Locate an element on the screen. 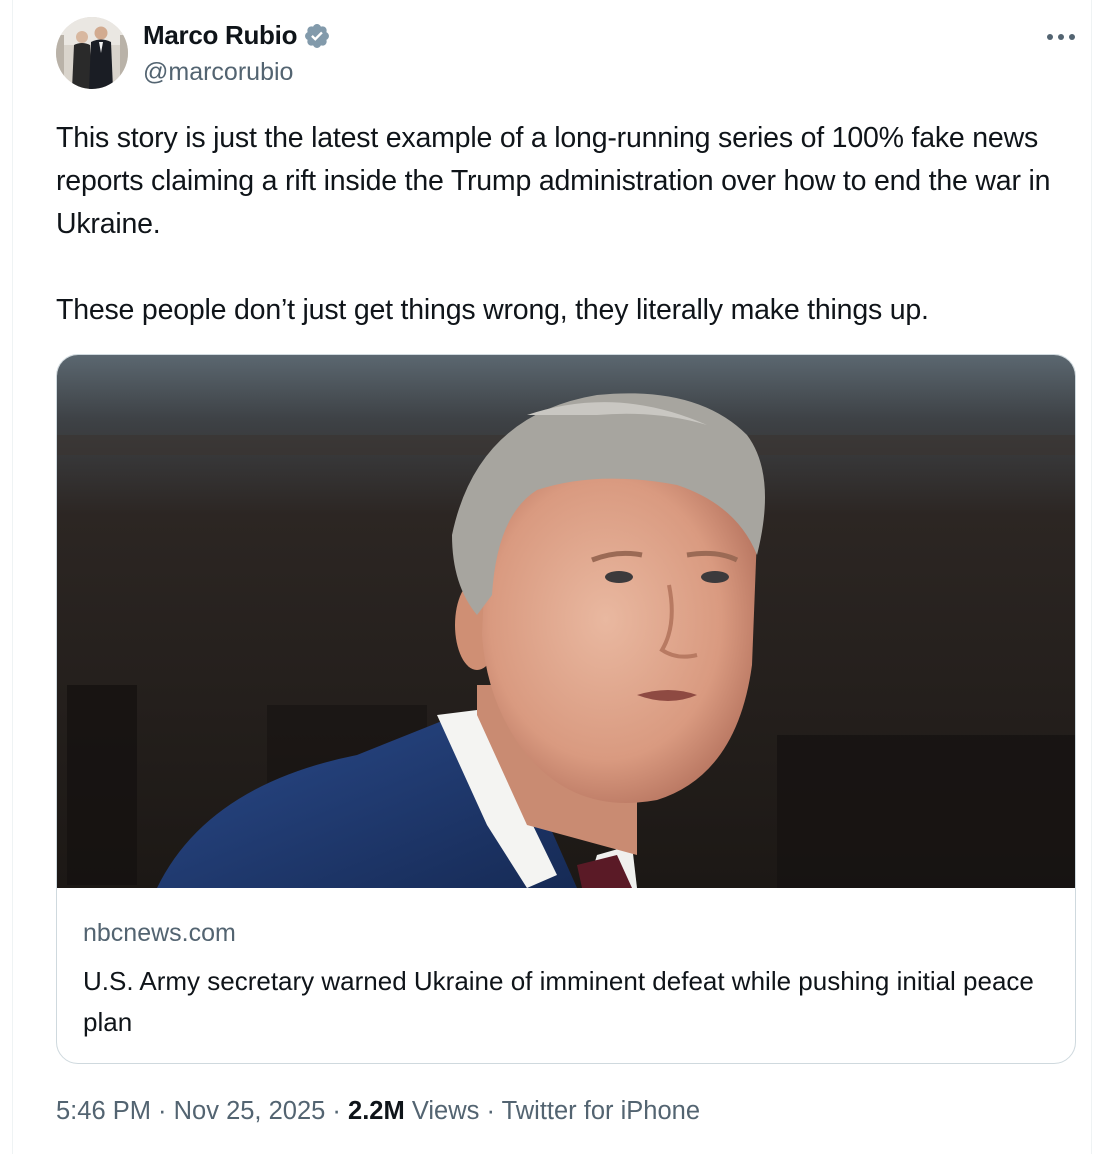 This screenshot has height=1154, width=1102. tweet-source: Twitter for iPhone is located at coordinates (601, 1111).